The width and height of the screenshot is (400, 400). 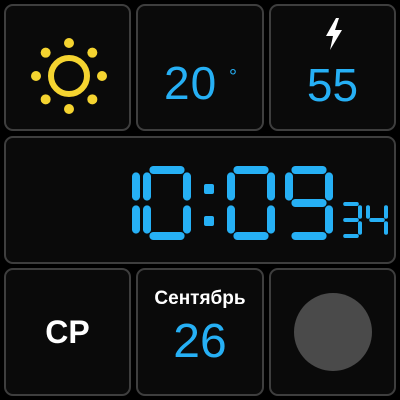 I want to click on weekday-tile: СР, so click(x=67, y=332).